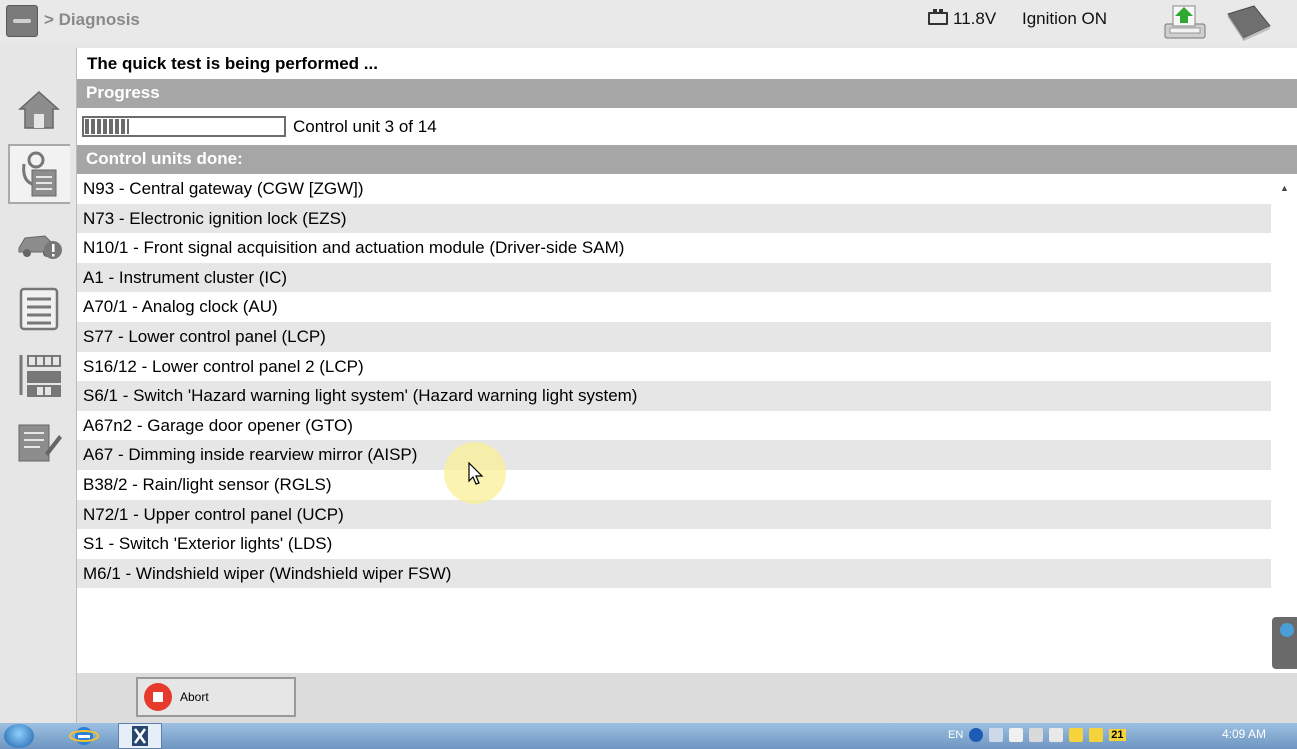  What do you see at coordinates (976, 735) in the screenshot?
I see `help-icon` at bounding box center [976, 735].